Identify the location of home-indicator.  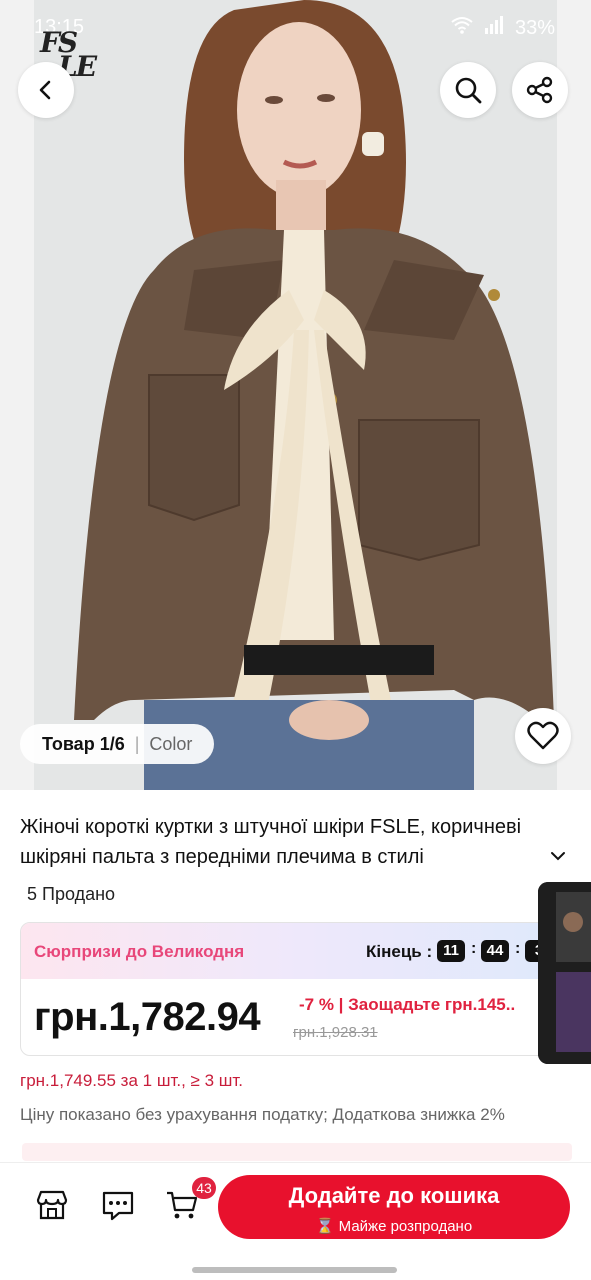
(294, 1270).